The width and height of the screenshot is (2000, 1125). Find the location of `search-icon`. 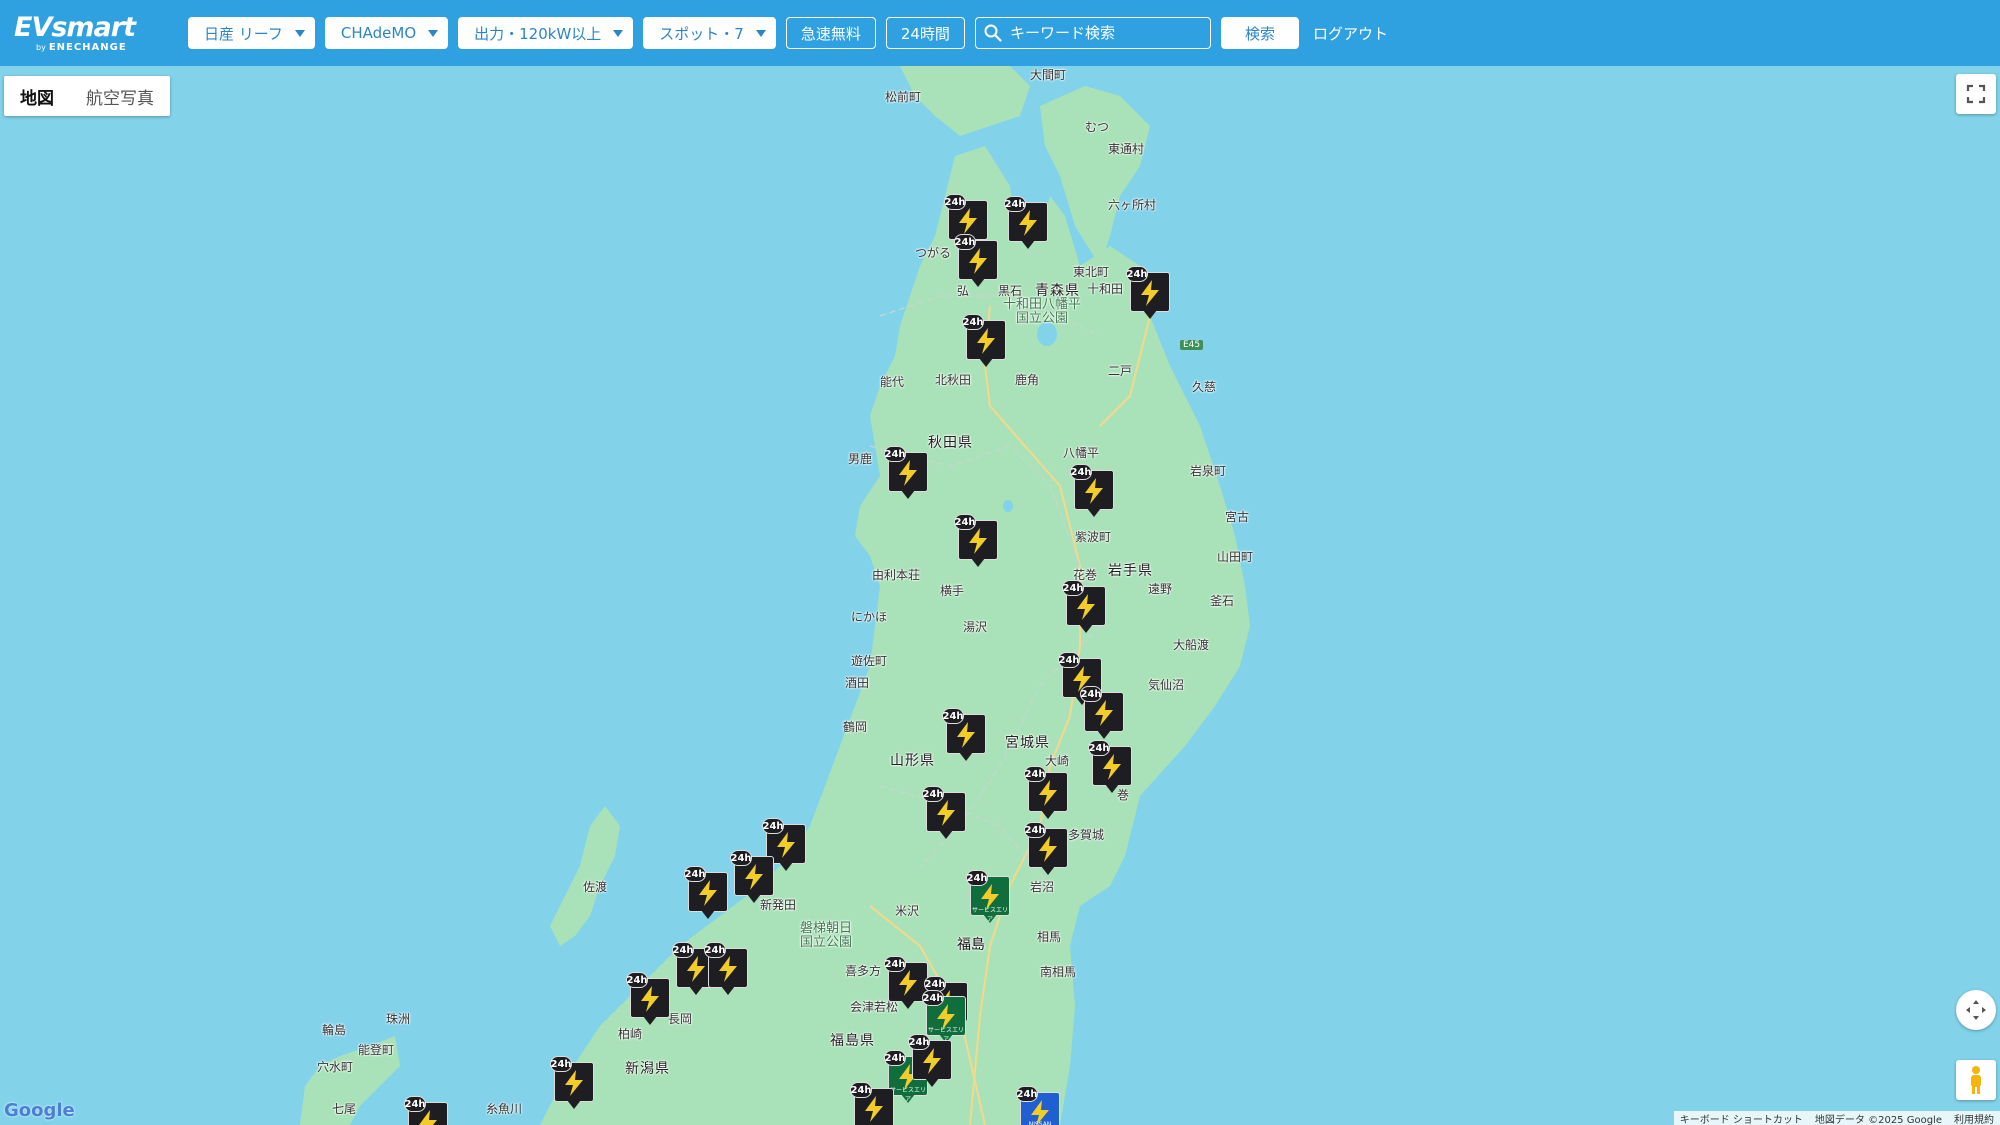

search-icon is located at coordinates (993, 33).